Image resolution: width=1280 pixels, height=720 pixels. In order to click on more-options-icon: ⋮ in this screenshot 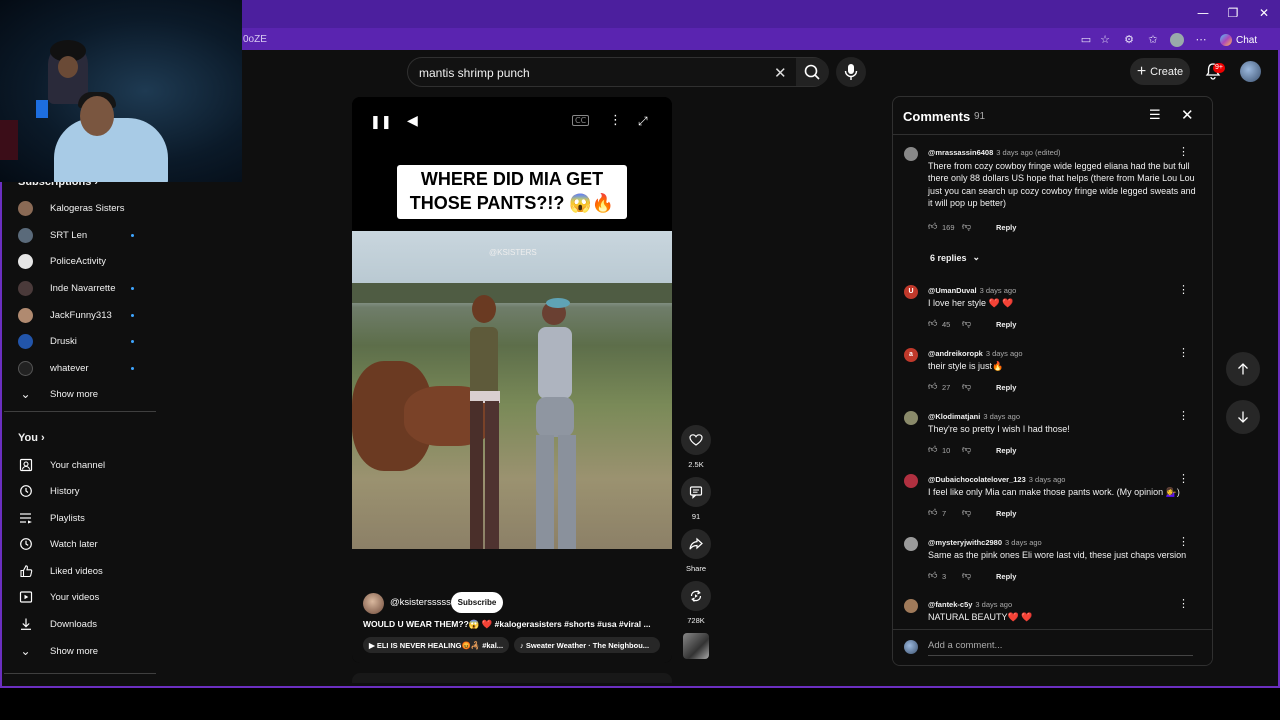, I will do `click(615, 120)`.